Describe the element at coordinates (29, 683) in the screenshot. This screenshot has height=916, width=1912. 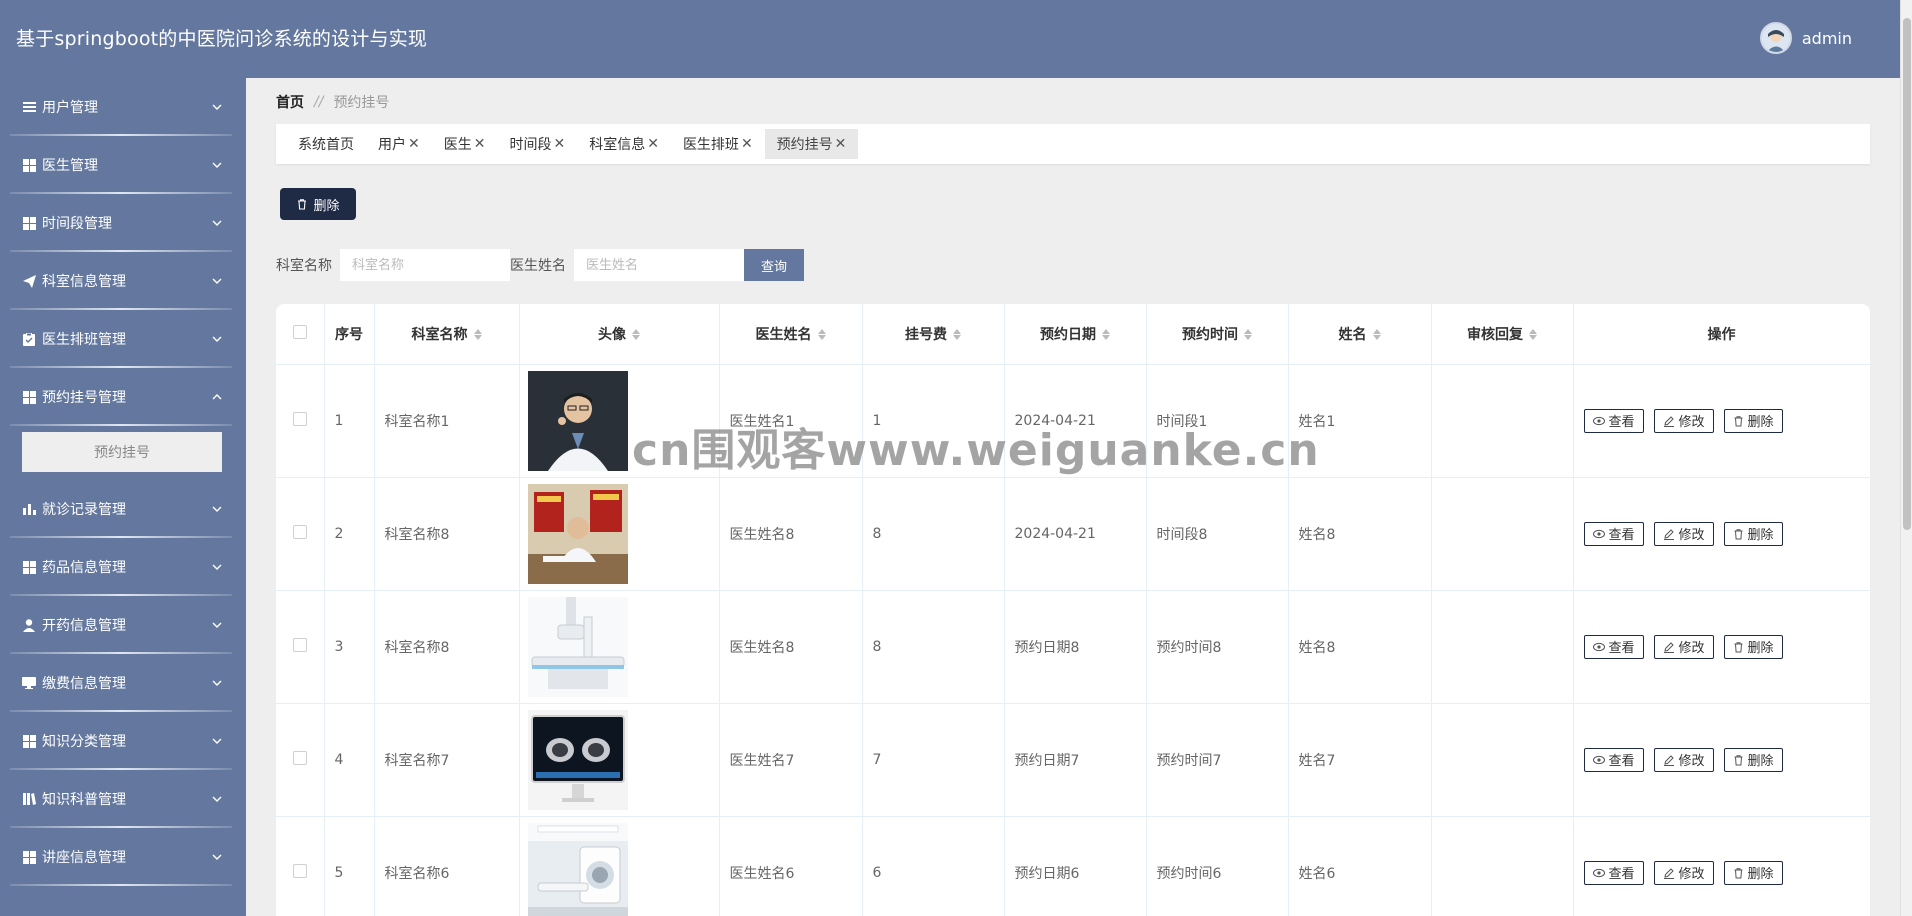
I see `monitor-icon` at that location.